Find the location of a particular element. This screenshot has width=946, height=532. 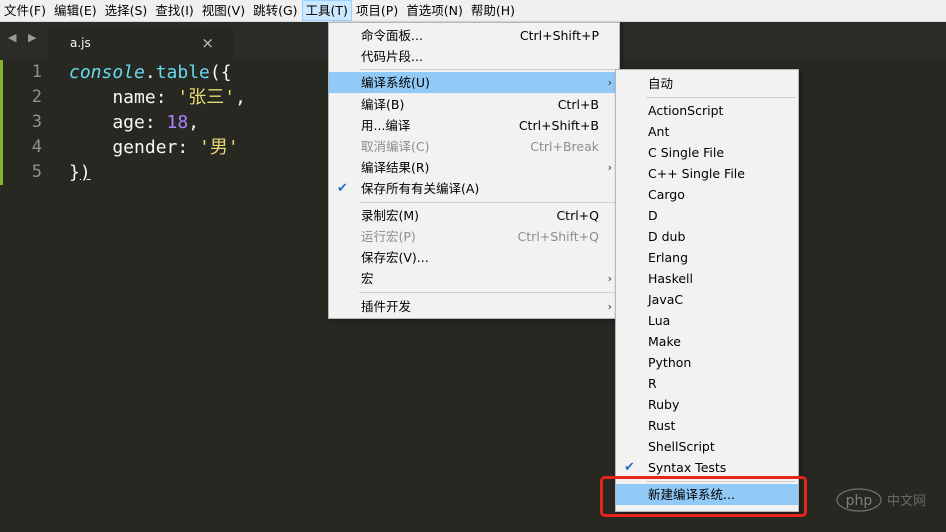

tab-title: a.js is located at coordinates (80, 43).